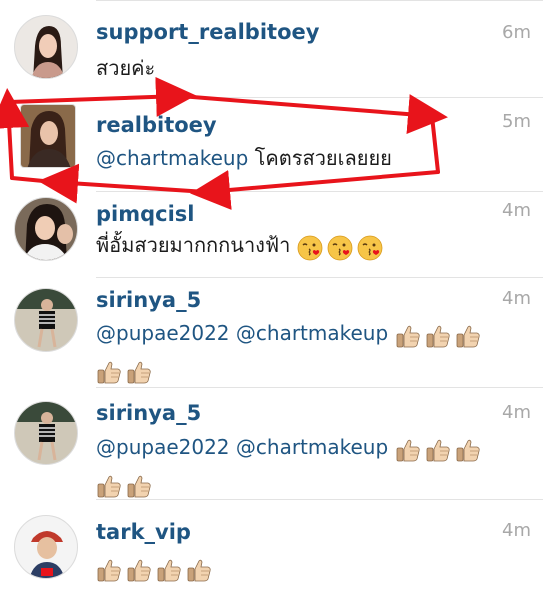 This screenshot has height=597, width=543. What do you see at coordinates (145, 214) in the screenshot?
I see `username: pimqcisl` at bounding box center [145, 214].